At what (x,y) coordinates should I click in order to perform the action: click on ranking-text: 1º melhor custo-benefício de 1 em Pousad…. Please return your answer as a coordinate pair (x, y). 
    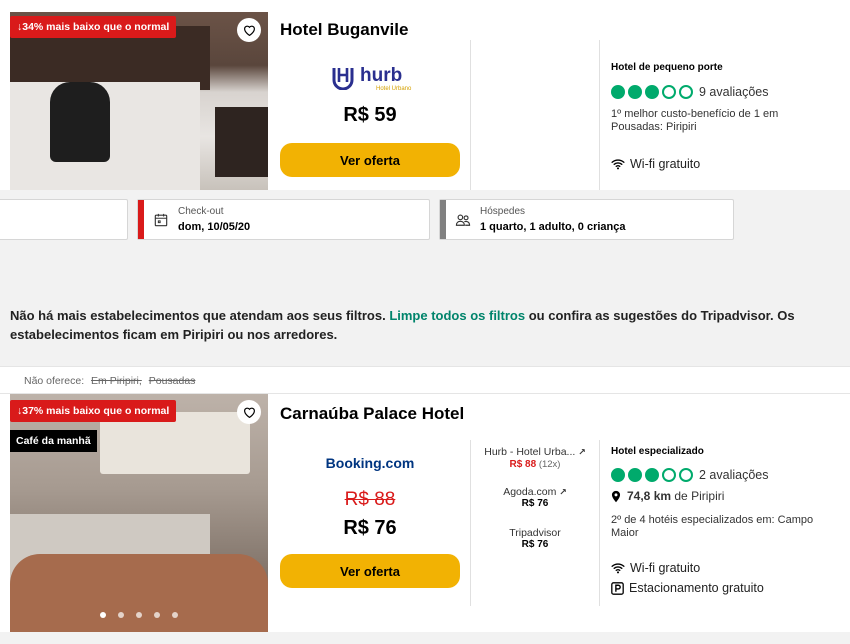
    Looking at the image, I should click on (711, 121).